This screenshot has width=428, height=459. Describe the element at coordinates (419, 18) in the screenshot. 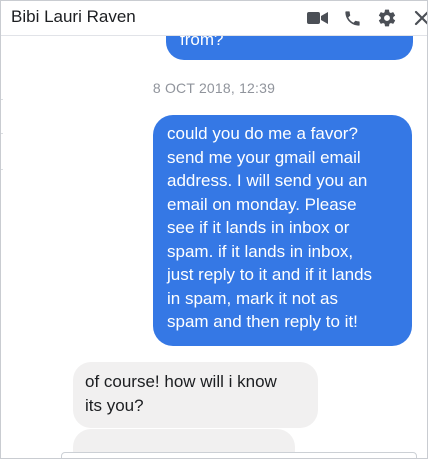

I see `close-icon` at that location.